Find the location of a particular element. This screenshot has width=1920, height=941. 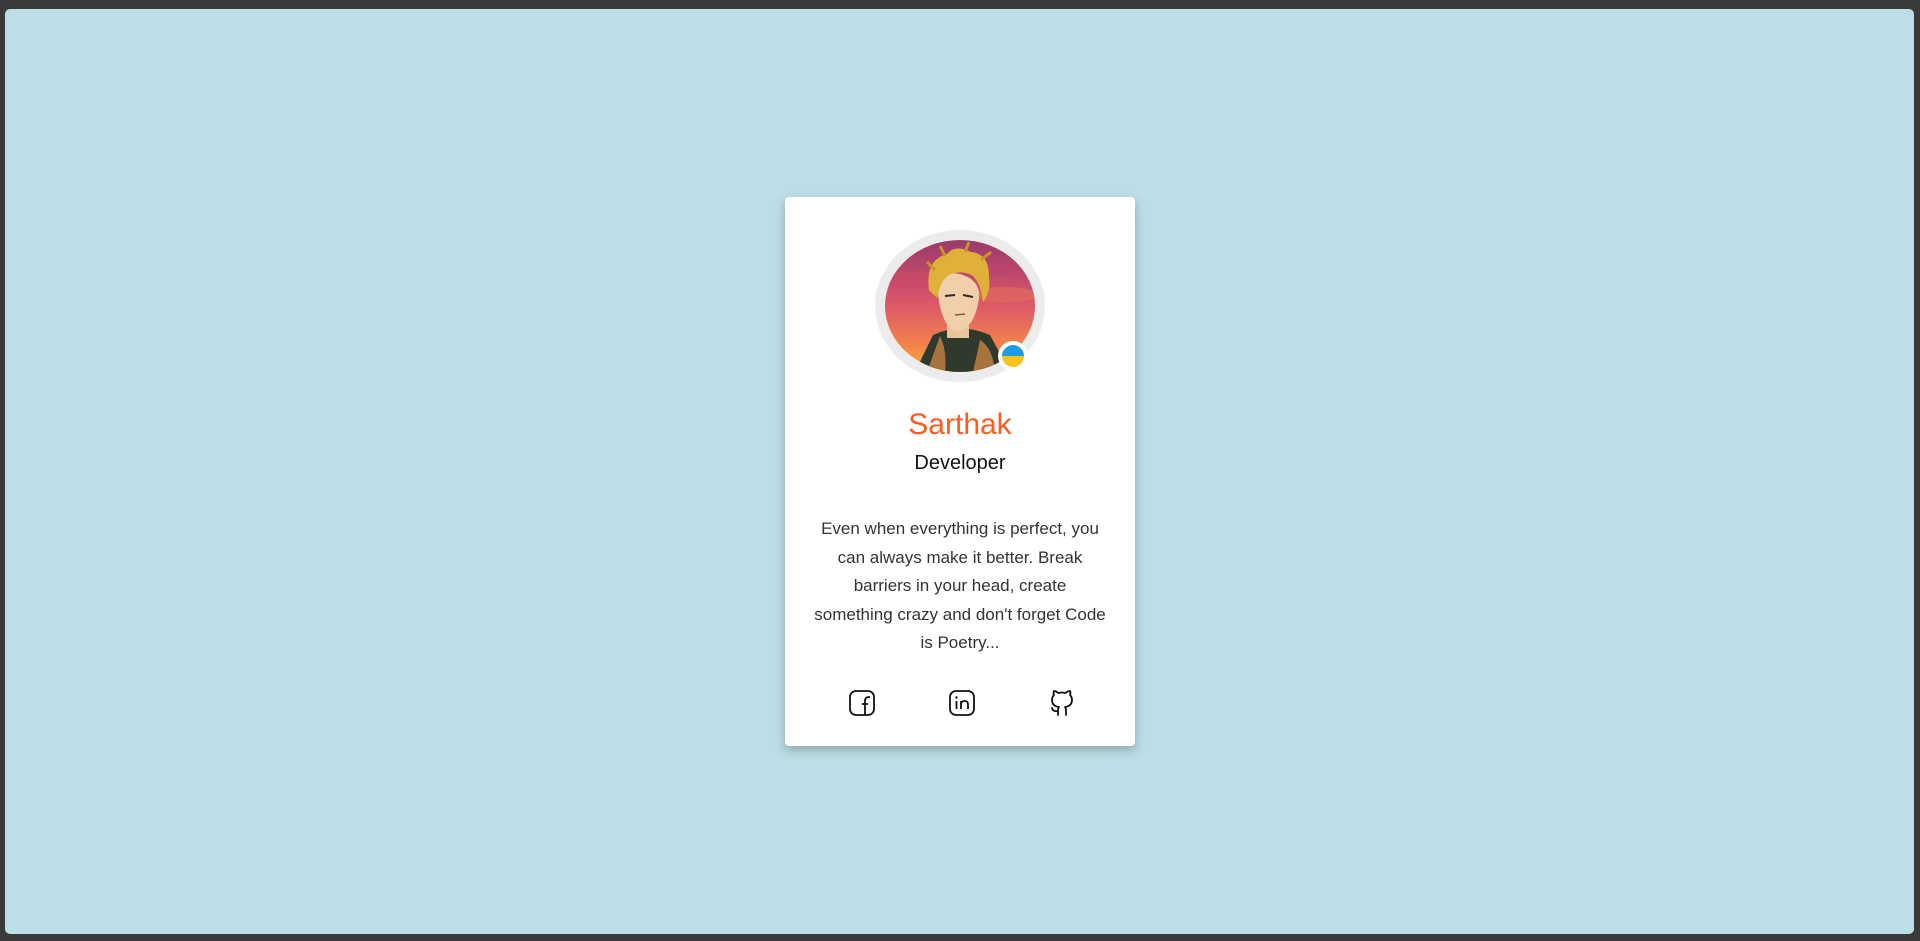

social-links is located at coordinates (960, 703).